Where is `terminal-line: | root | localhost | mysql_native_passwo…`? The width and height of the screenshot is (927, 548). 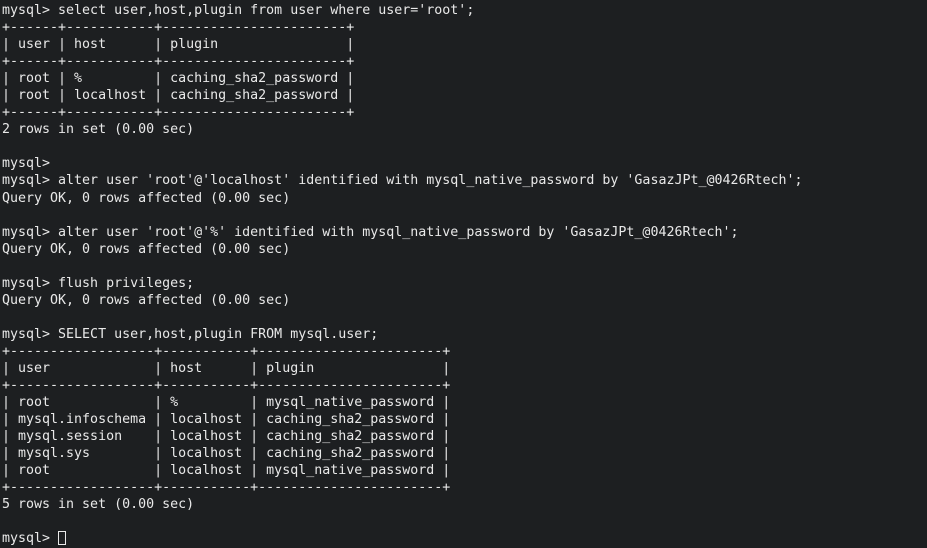 terminal-line: | root | localhost | mysql_native_passwo… is located at coordinates (226, 471).